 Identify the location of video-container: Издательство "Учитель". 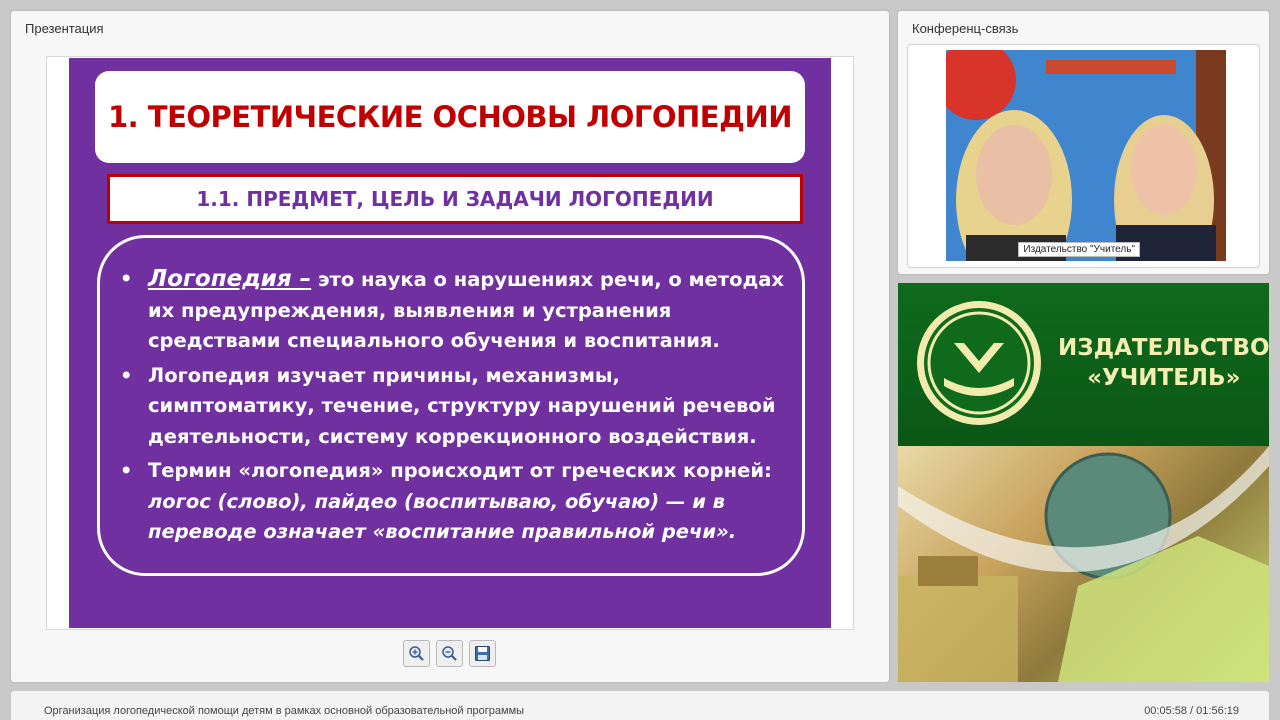
(1083, 156).